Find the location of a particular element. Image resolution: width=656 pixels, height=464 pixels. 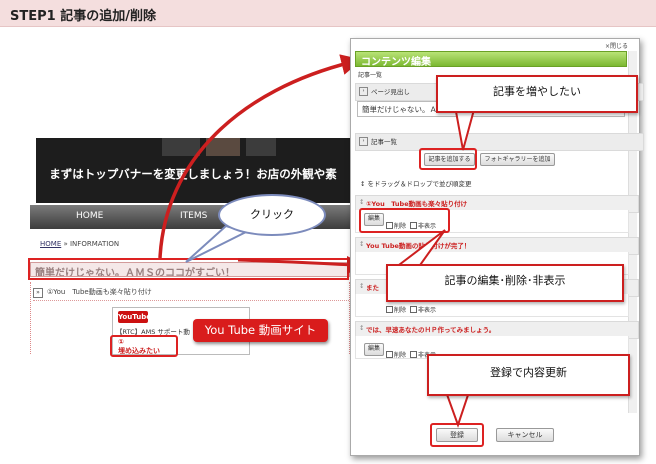

click-bubble-pointer is located at coordinates (217, 243).